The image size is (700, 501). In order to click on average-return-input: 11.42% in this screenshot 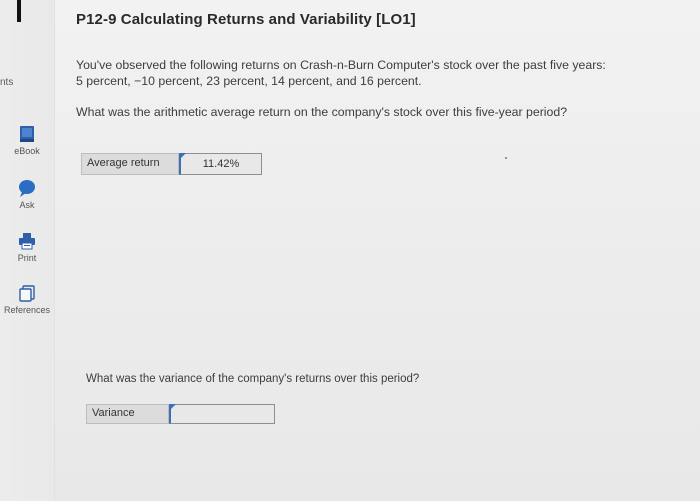, I will do `click(220, 164)`.